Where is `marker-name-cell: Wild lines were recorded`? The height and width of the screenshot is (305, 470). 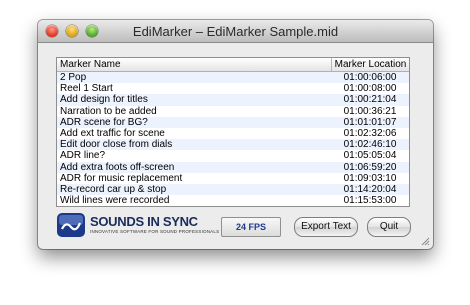
marker-name-cell: Wild lines were recorded is located at coordinates (115, 201).